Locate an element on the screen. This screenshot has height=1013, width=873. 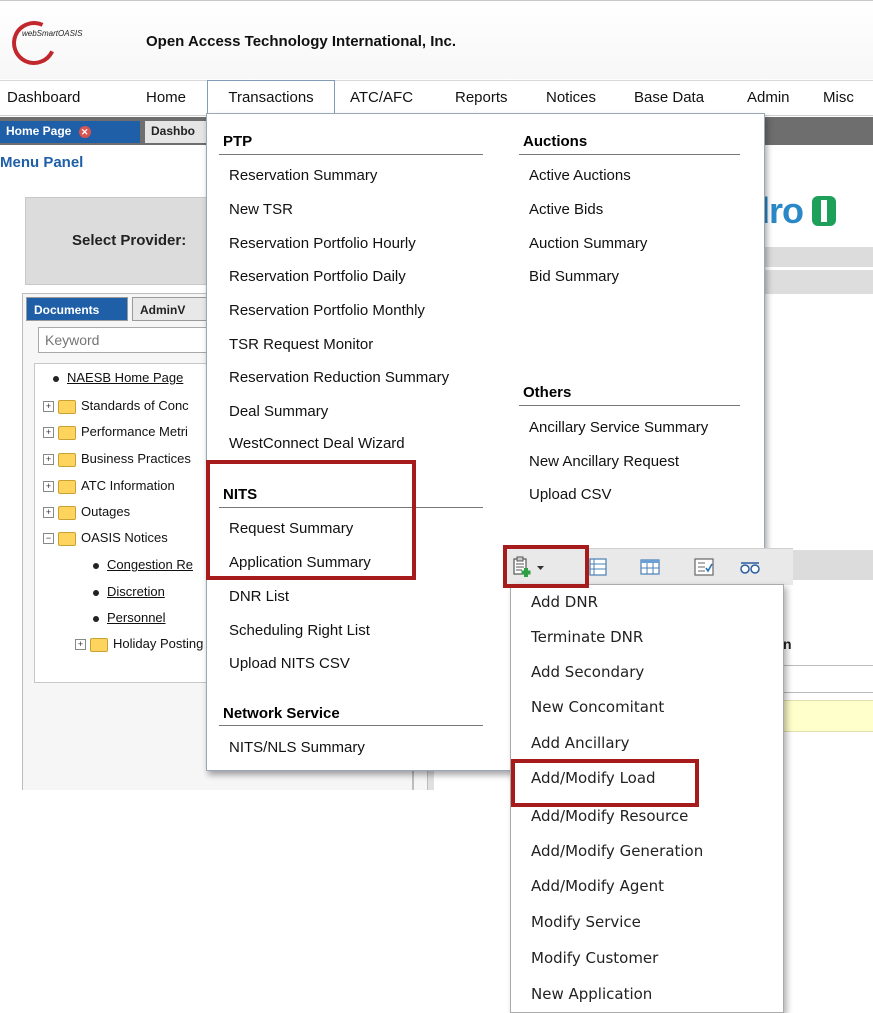
menu-item-new-tsr: New TSR is located at coordinates (261, 209).